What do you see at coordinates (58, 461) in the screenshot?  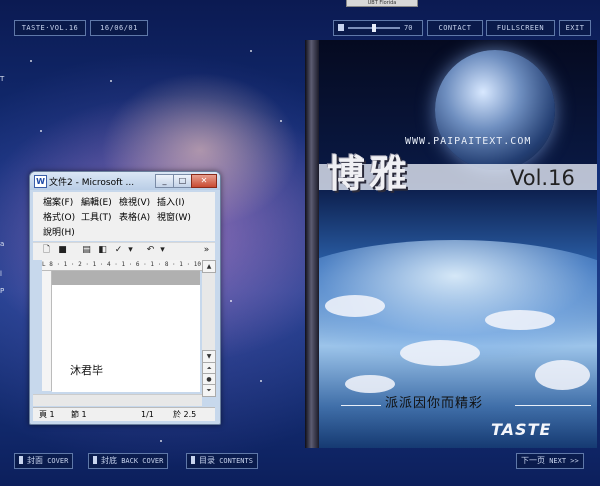 I see `cover-button-en: COVER` at bounding box center [58, 461].